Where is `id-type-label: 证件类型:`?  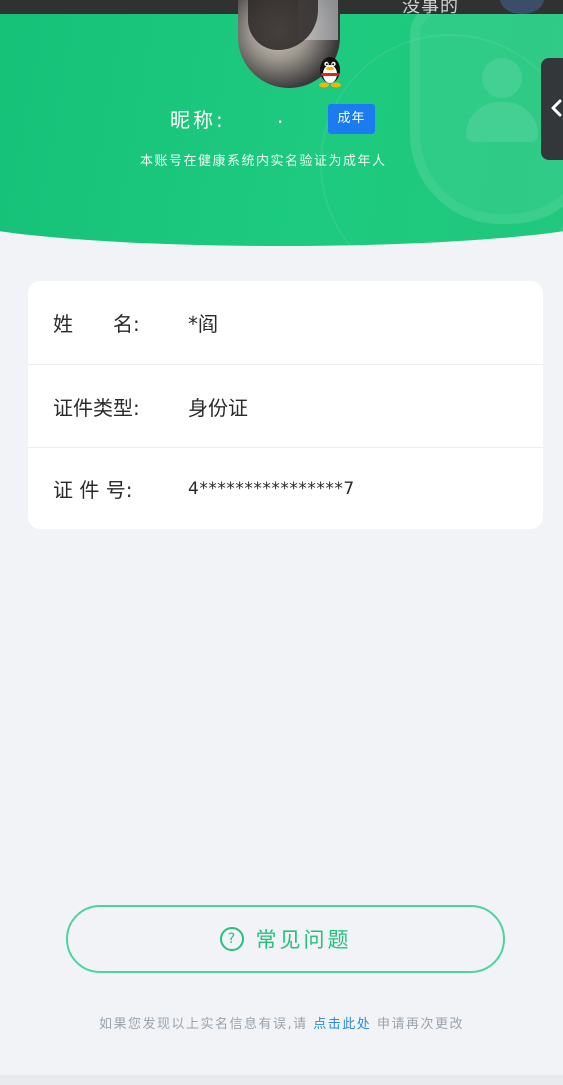 id-type-label: 证件类型: is located at coordinates (96, 407).